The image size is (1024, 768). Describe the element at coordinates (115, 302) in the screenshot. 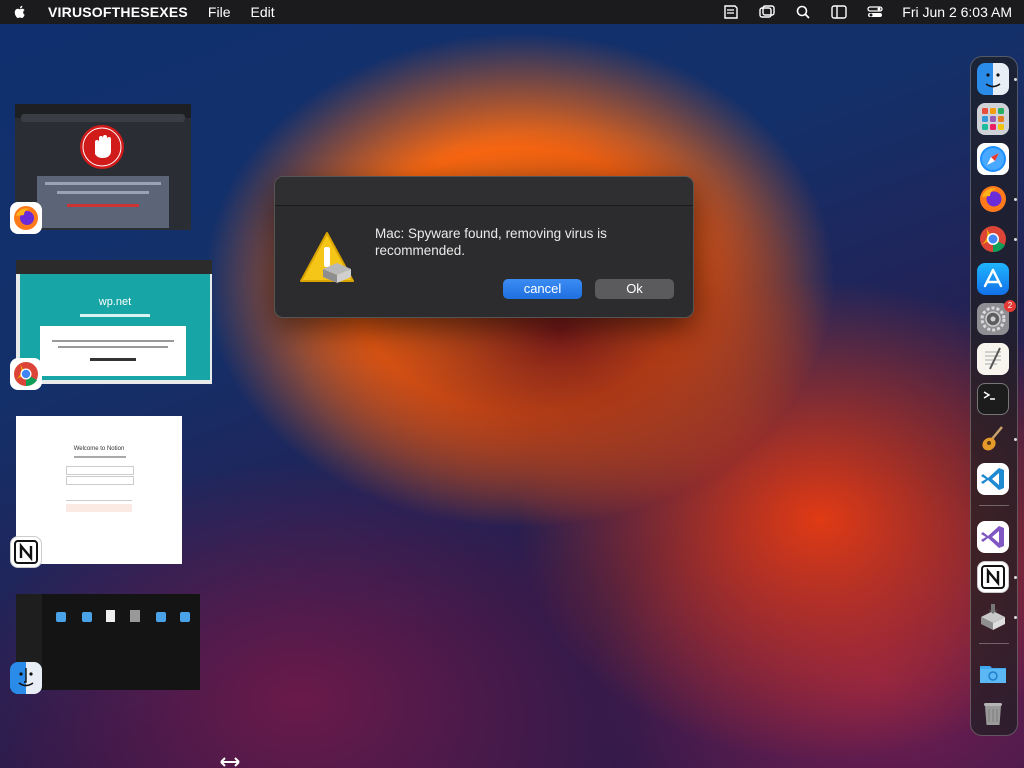

I see `thumb-site-title: wp.net` at that location.